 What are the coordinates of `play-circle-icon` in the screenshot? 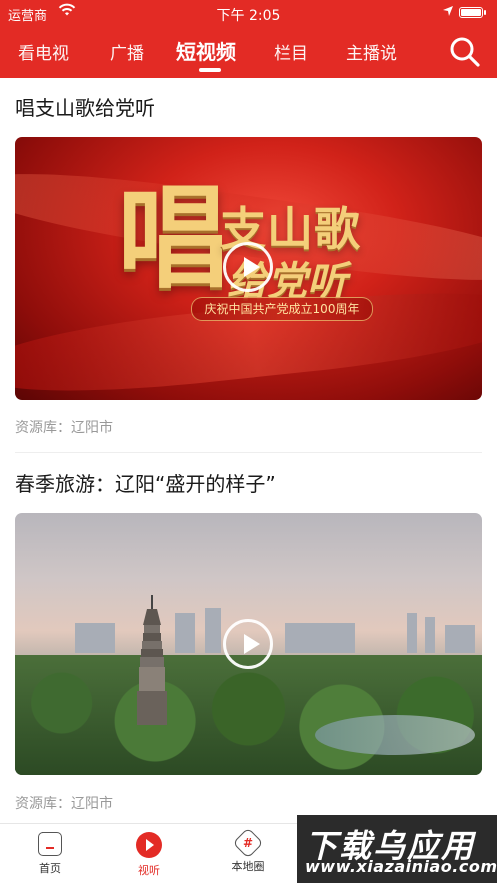 It's located at (149, 845).